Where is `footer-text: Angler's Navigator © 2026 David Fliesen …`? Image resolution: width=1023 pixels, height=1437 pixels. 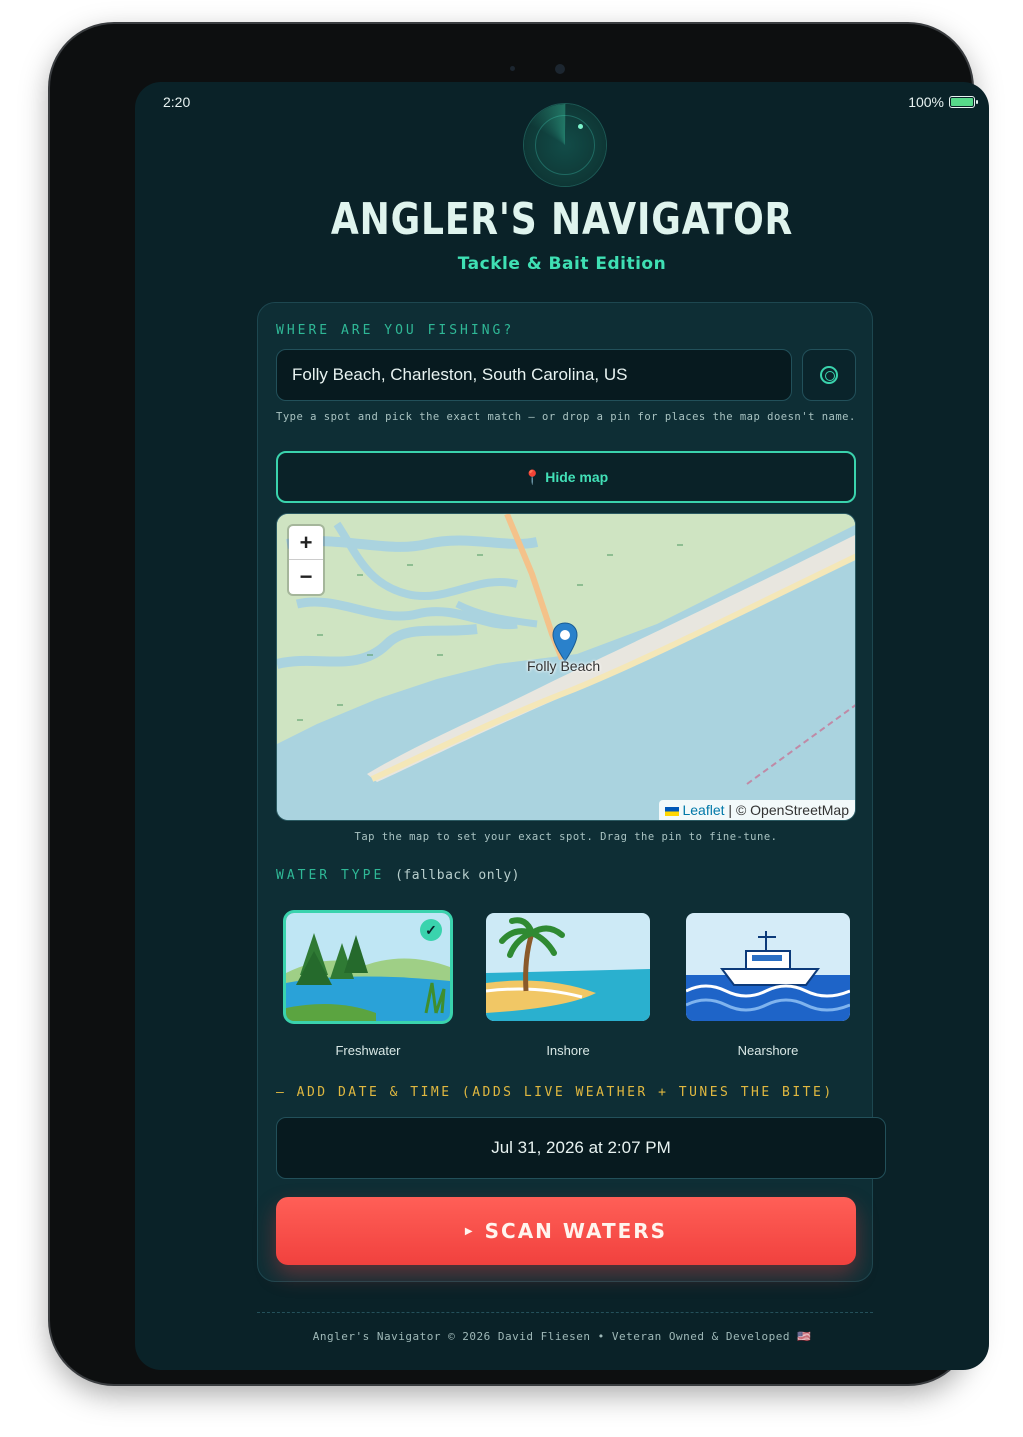
footer-text: Angler's Navigator © 2026 David Fliesen … is located at coordinates (562, 1336).